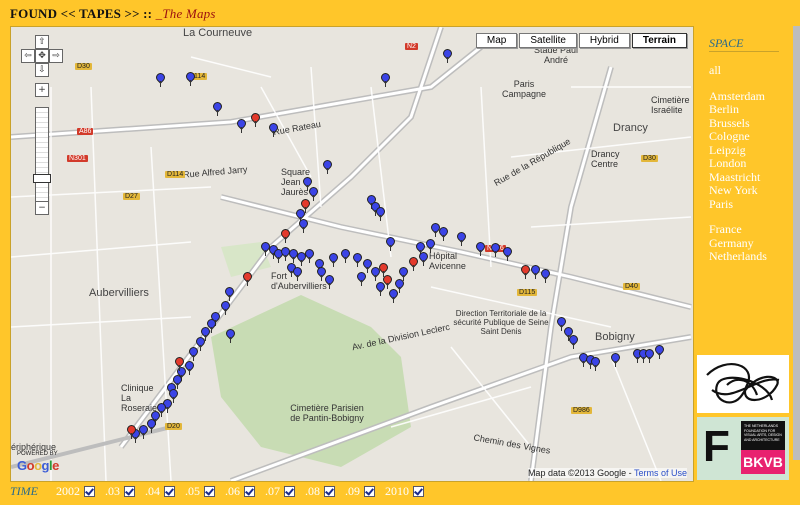 The image size is (800, 505). What do you see at coordinates (24, 491) in the screenshot?
I see `time-heading: TIME` at bounding box center [24, 491].